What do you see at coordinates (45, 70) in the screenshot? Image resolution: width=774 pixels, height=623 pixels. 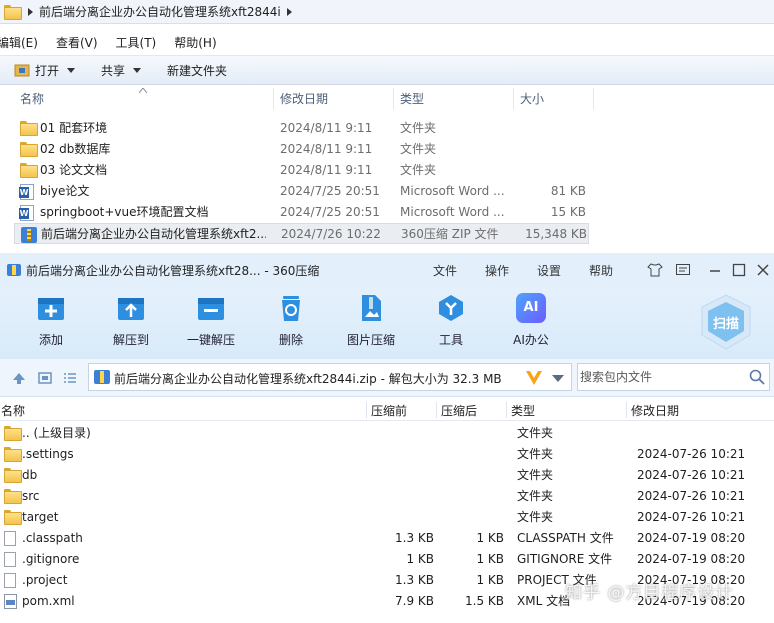 I see `open-button: 打开` at bounding box center [45, 70].